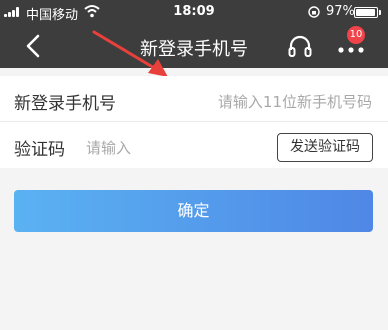 The height and width of the screenshot is (330, 388). Describe the element at coordinates (300, 47) in the screenshot. I see `headset-icon` at that location.